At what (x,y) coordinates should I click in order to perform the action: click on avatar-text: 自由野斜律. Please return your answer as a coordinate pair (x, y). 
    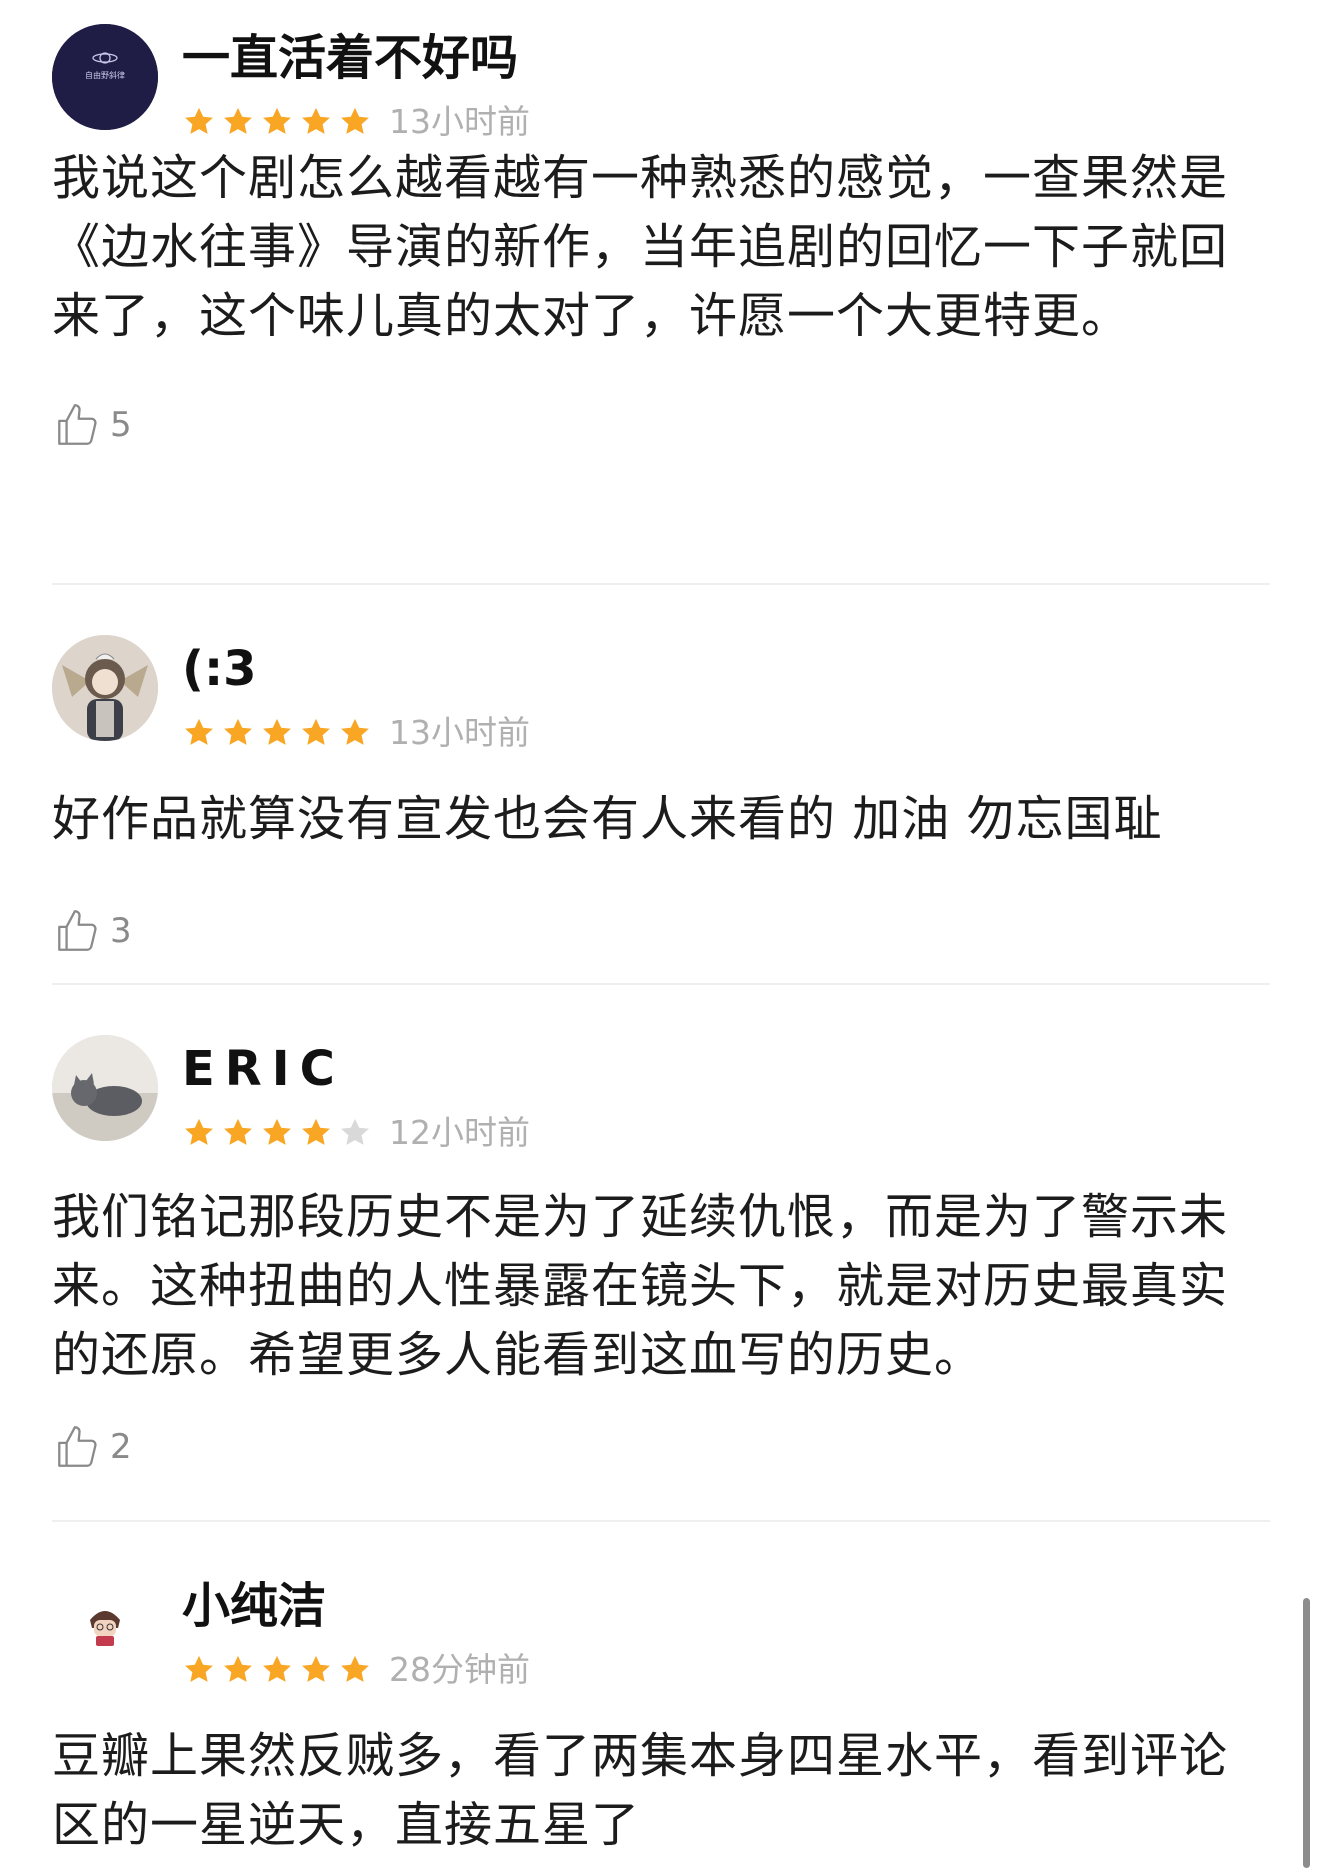
    Looking at the image, I should click on (105, 75).